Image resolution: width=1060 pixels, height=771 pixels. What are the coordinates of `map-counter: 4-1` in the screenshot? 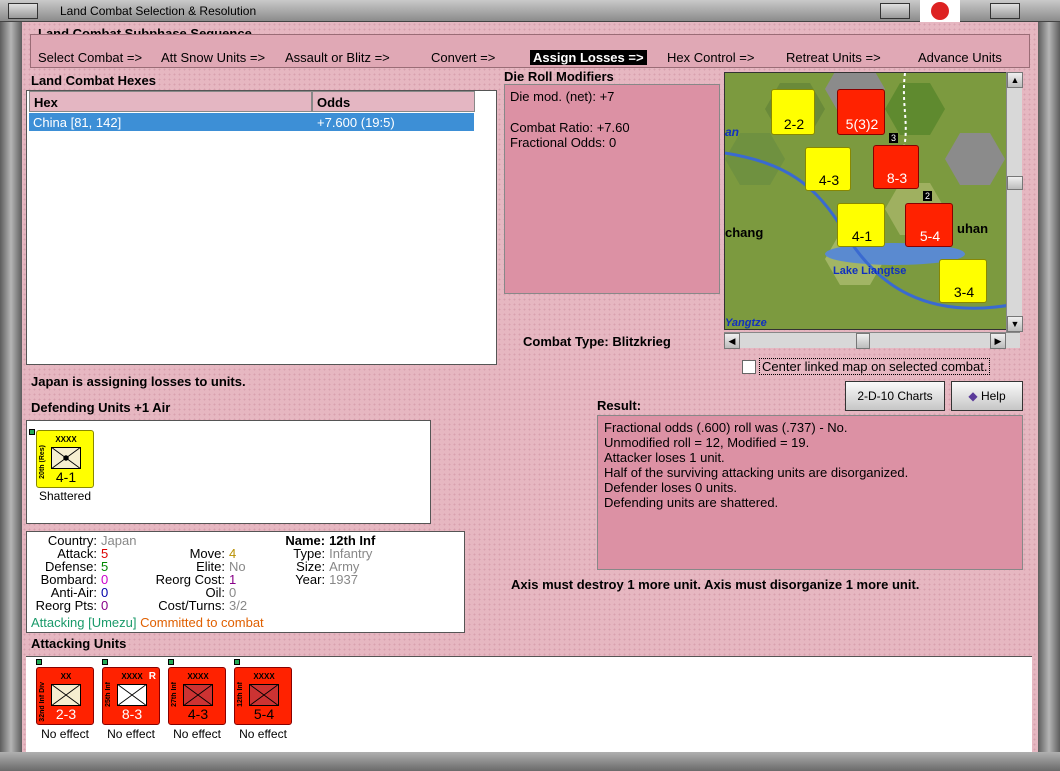 It's located at (861, 225).